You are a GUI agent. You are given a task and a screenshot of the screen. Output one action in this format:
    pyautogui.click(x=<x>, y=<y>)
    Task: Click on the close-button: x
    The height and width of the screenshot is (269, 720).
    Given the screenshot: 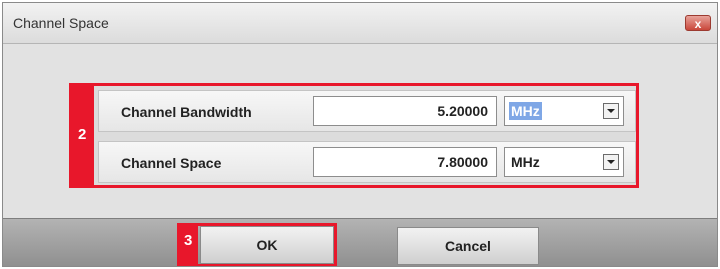 What is the action you would take?
    pyautogui.click(x=698, y=23)
    